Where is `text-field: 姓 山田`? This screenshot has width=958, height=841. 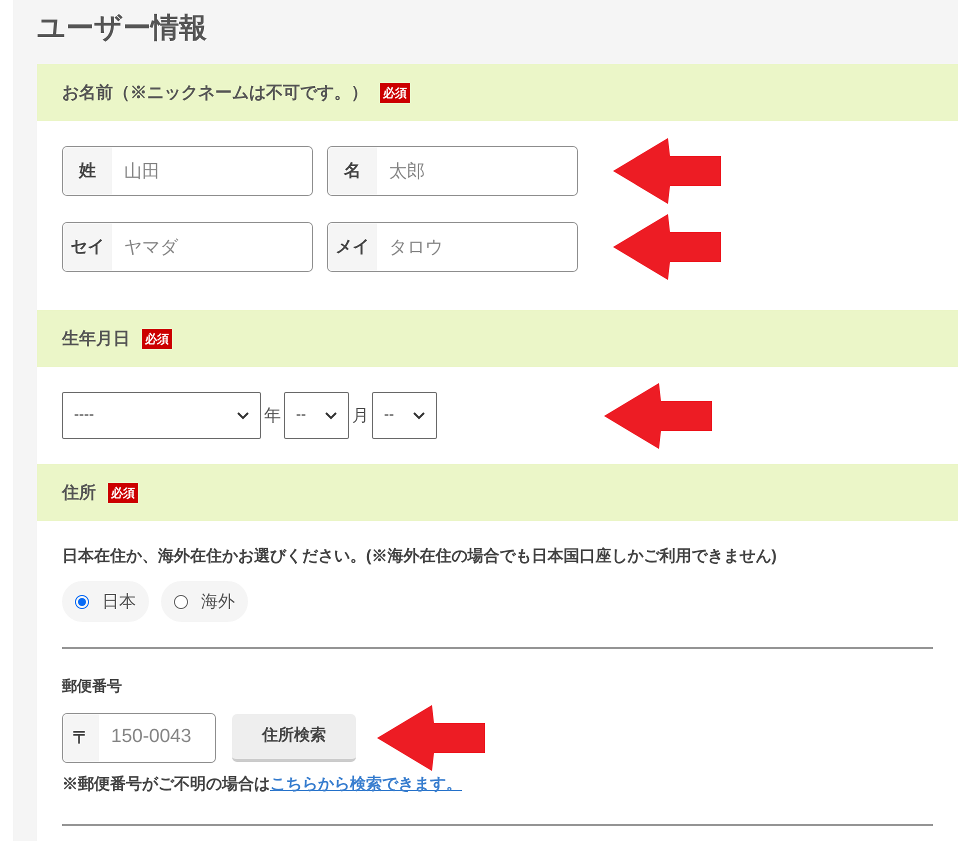
text-field: 姓 山田 is located at coordinates (187, 171).